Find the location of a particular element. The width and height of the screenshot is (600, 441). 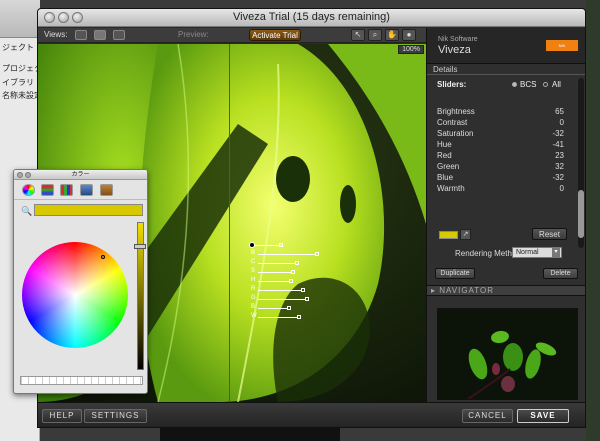

cp-knob-green is located at coordinates (307, 299).